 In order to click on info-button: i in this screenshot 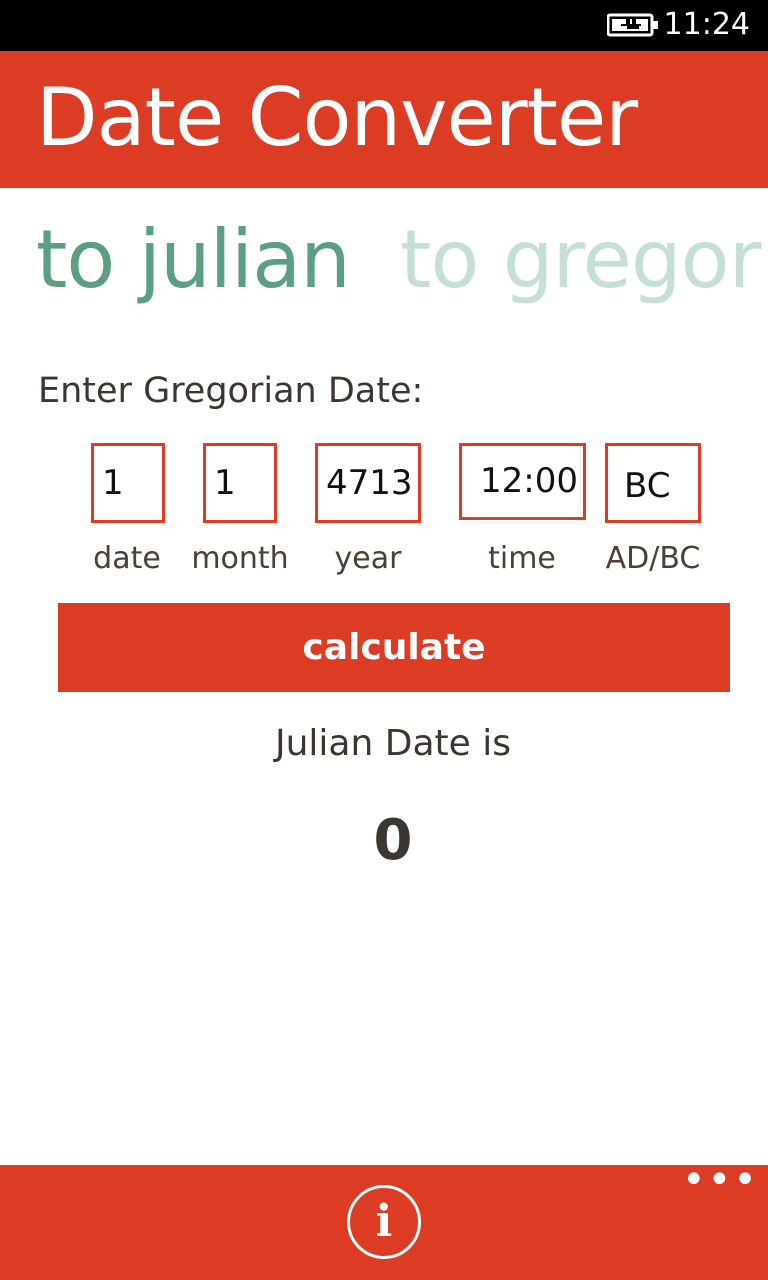, I will do `click(384, 1222)`.